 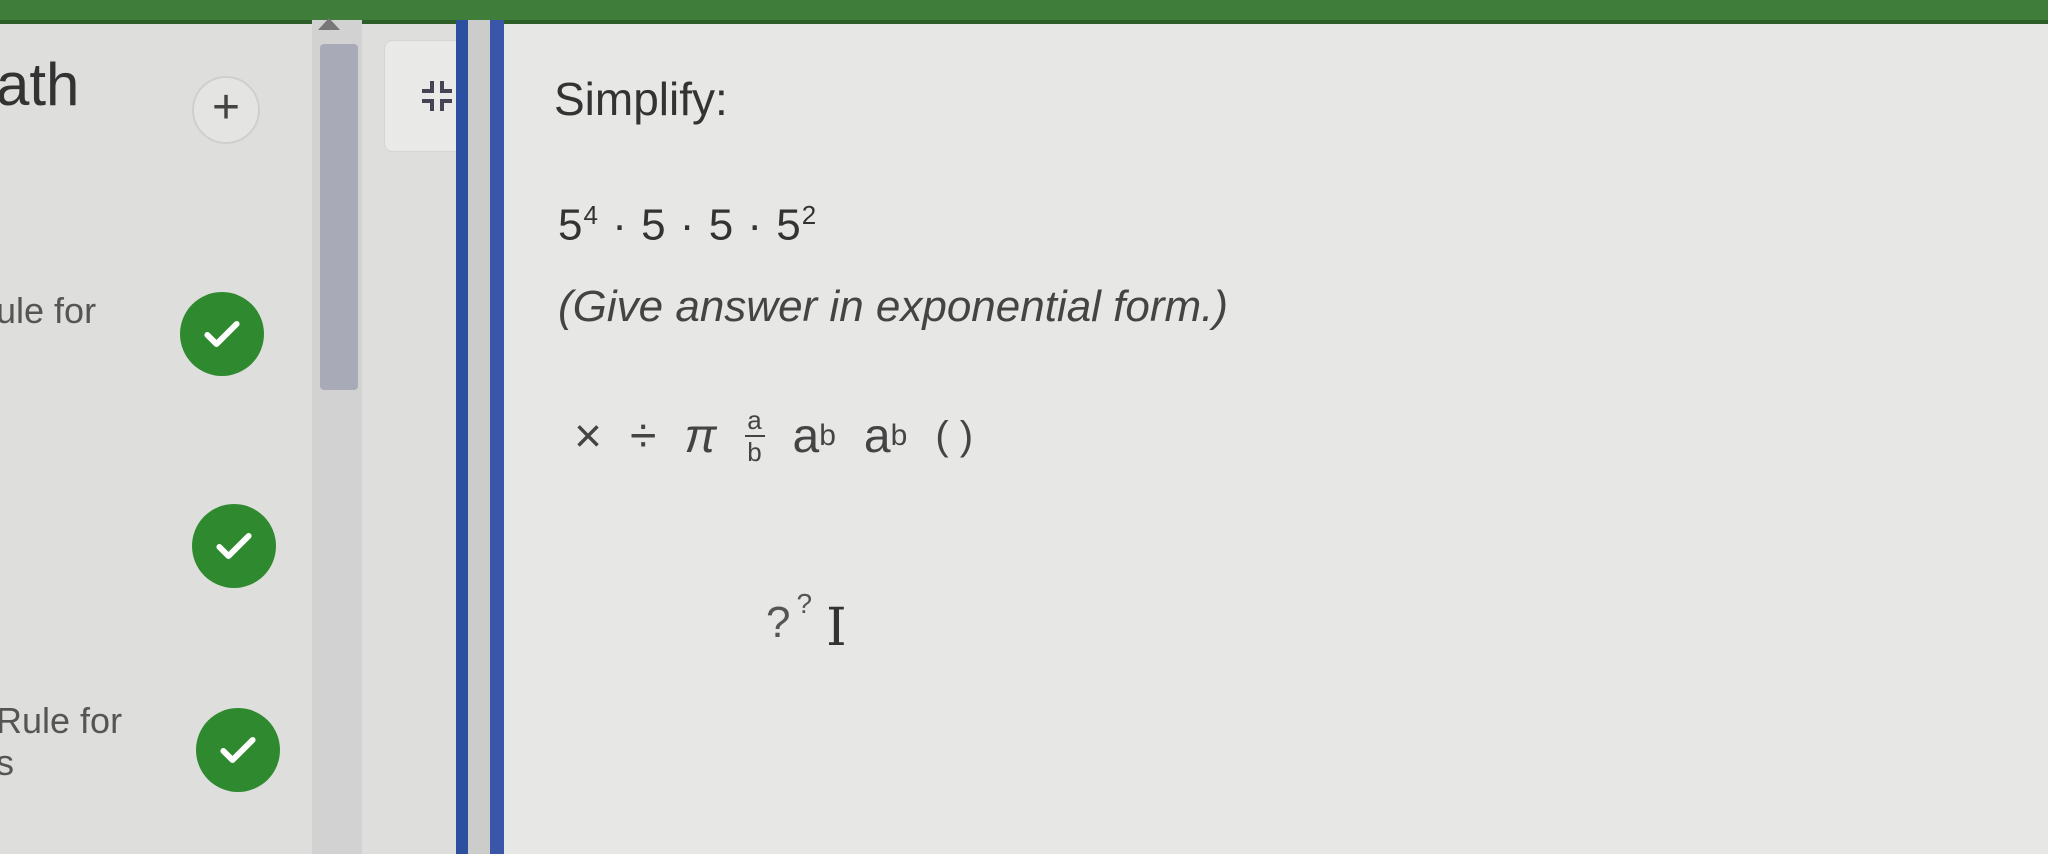 I want to click on answer-instruction: (Give answer in exponential form.), so click(x=893, y=306).